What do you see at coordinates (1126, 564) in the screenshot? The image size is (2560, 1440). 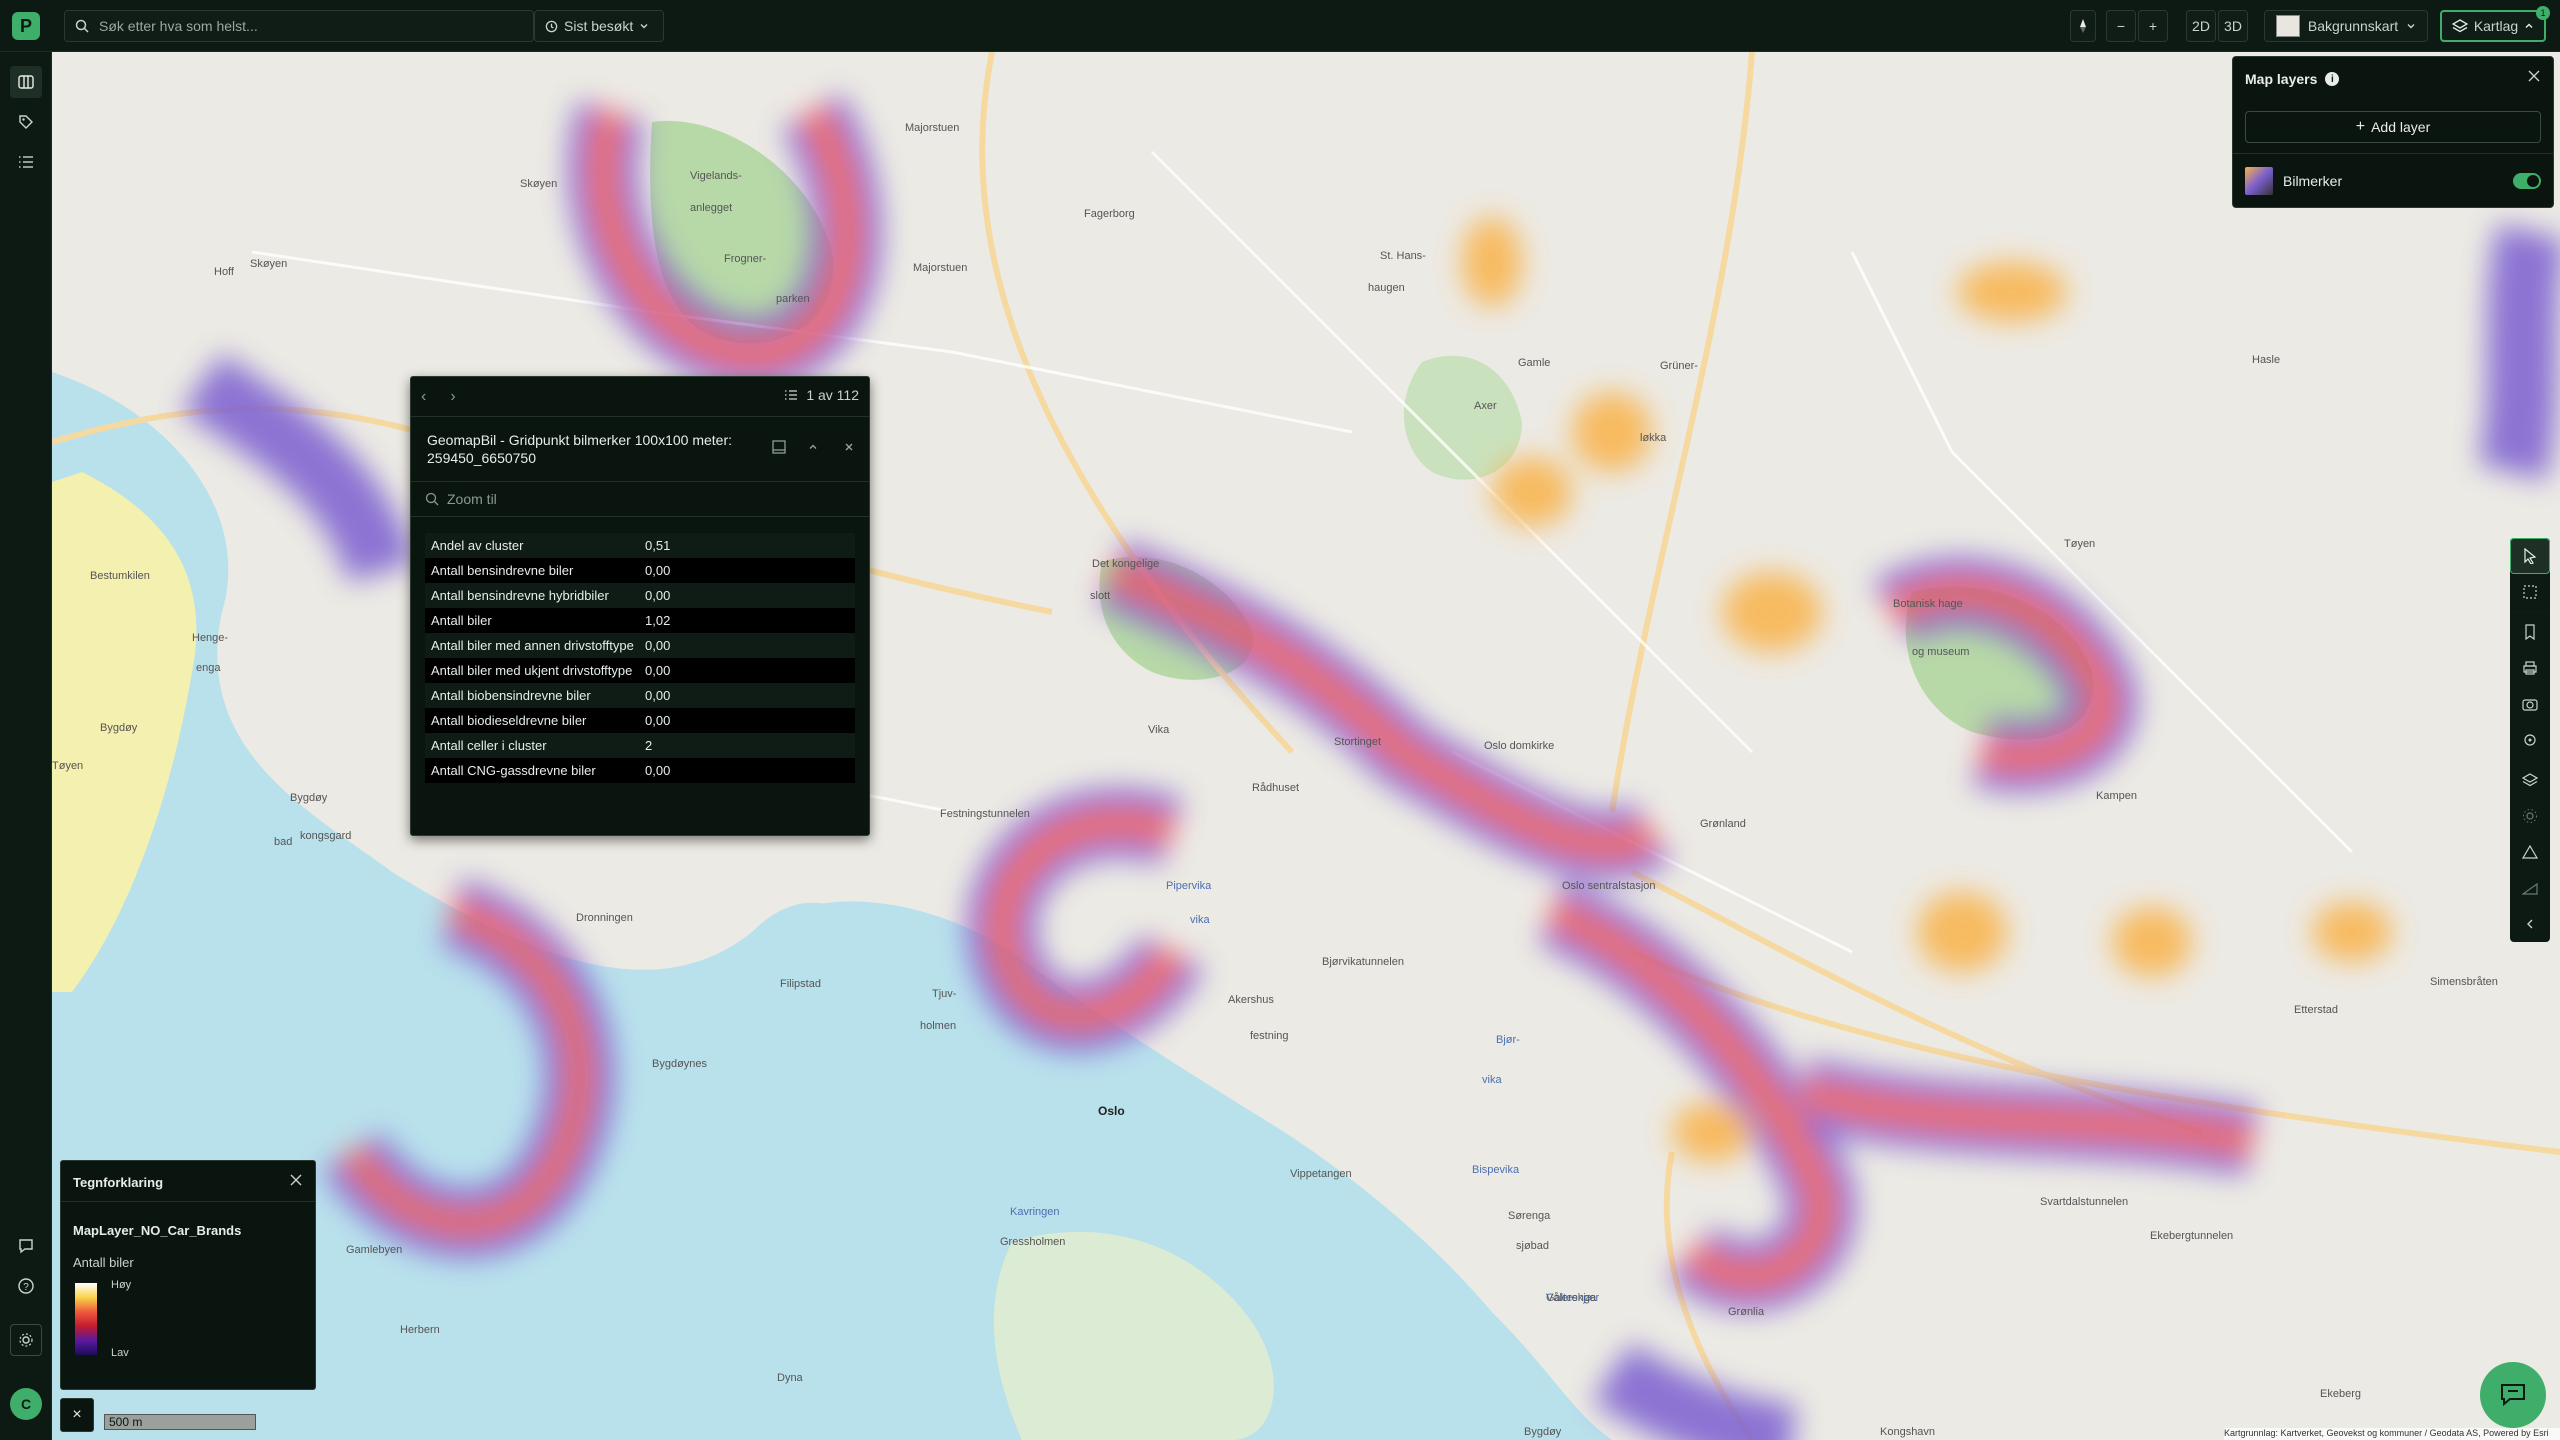 I see `map-place-label: Det kongelige` at bounding box center [1126, 564].